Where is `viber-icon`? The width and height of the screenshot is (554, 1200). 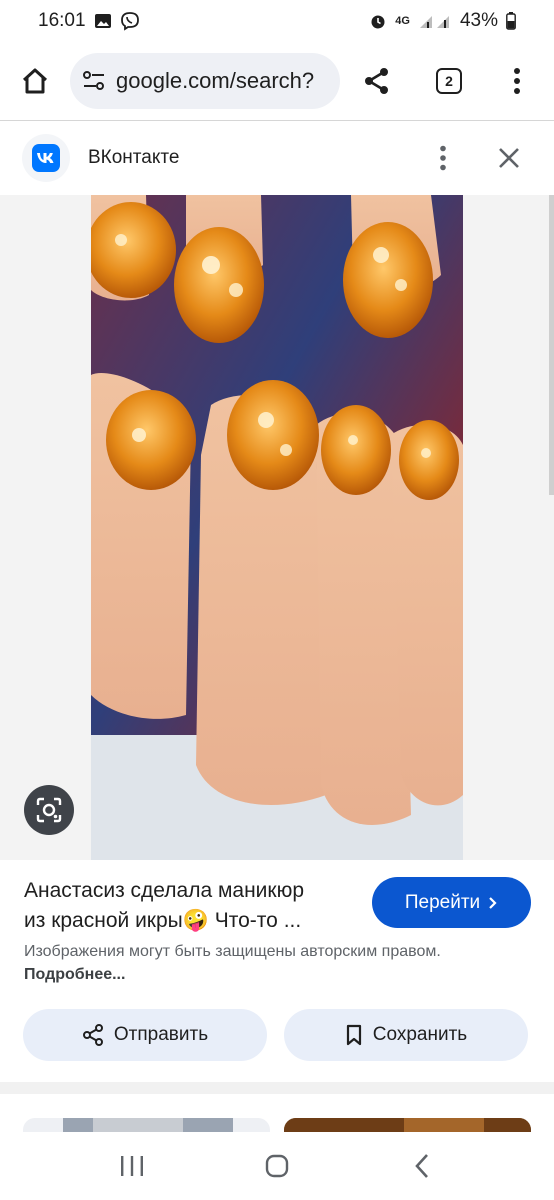 viber-icon is located at coordinates (130, 21).